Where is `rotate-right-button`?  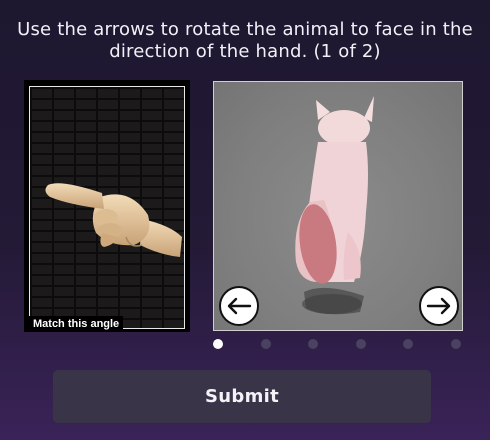
rotate-right-button is located at coordinates (439, 306).